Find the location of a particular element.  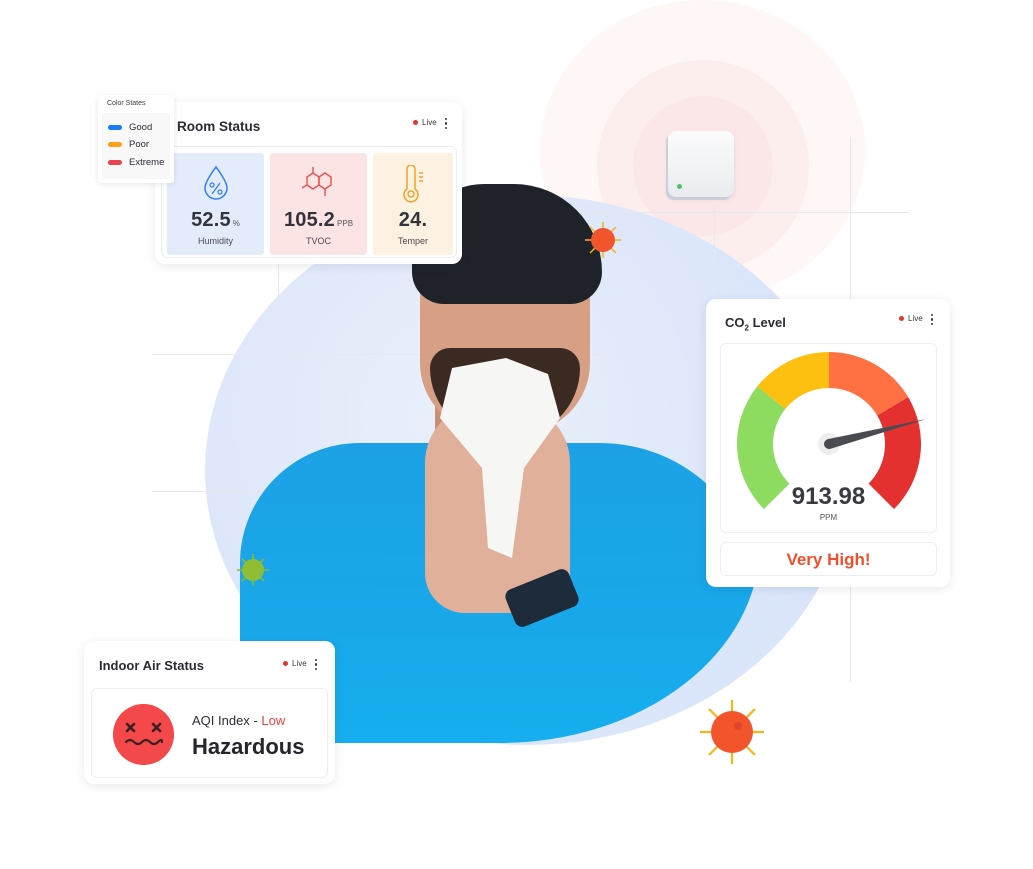

co2-unit: PPM is located at coordinates (828, 517).